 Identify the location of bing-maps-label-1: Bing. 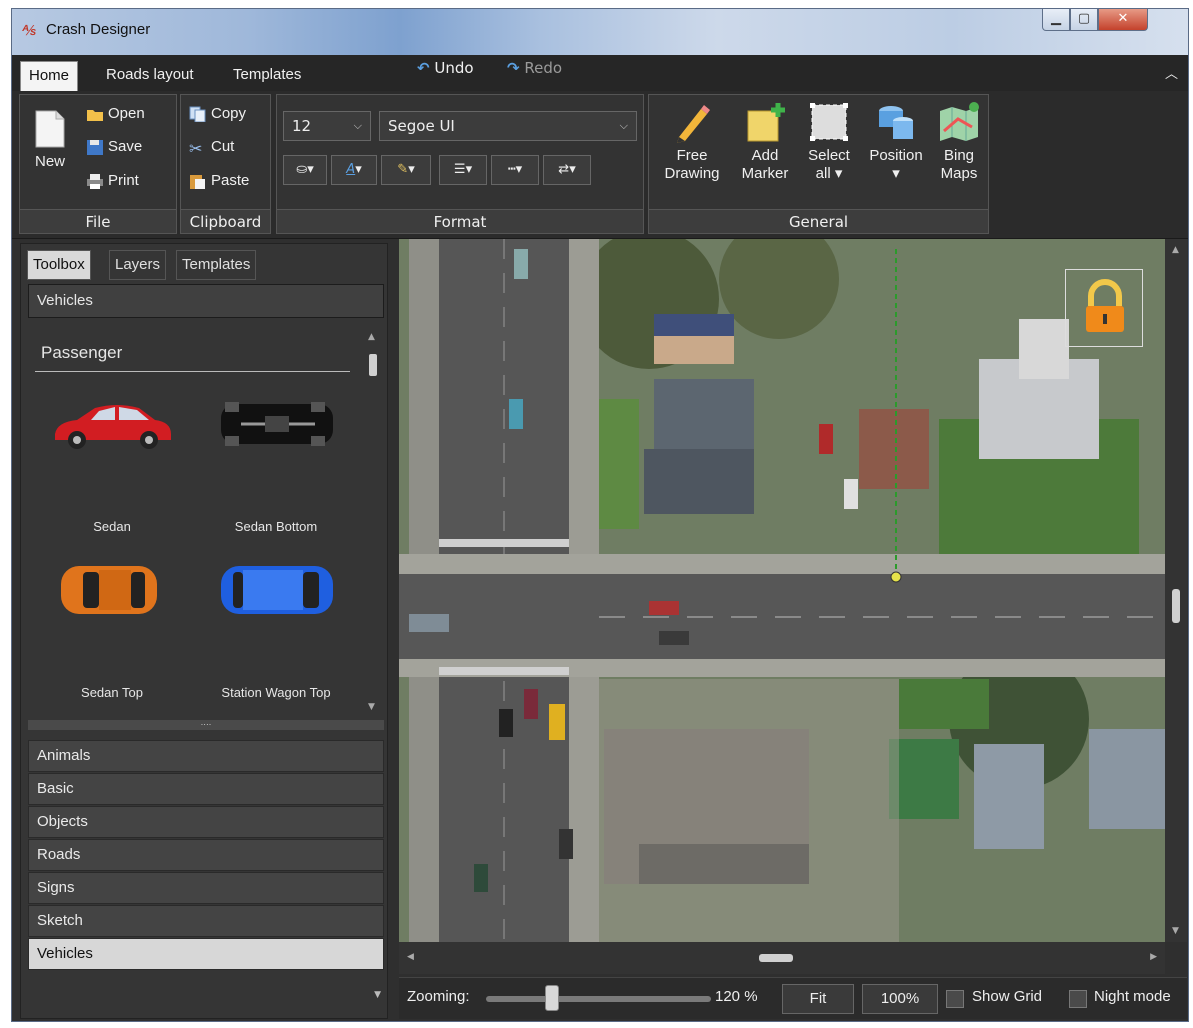
(959, 155).